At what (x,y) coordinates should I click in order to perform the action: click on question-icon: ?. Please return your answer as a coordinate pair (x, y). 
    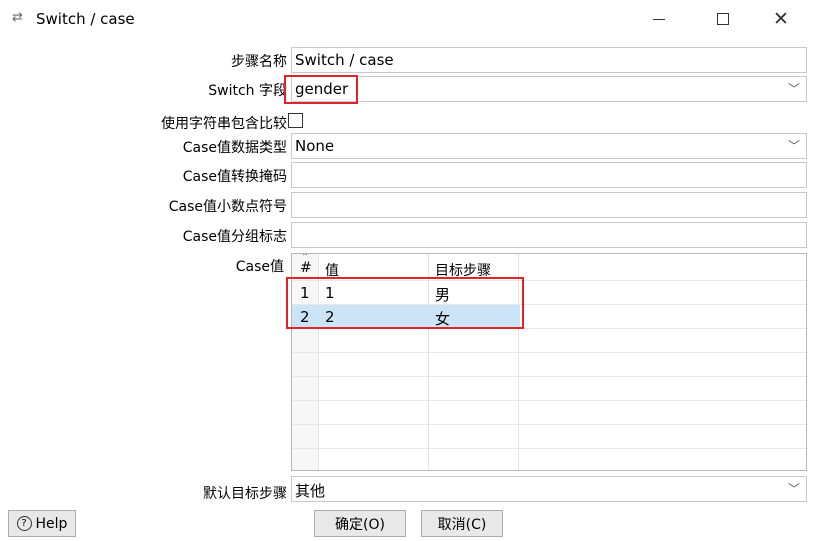
    Looking at the image, I should click on (24, 523).